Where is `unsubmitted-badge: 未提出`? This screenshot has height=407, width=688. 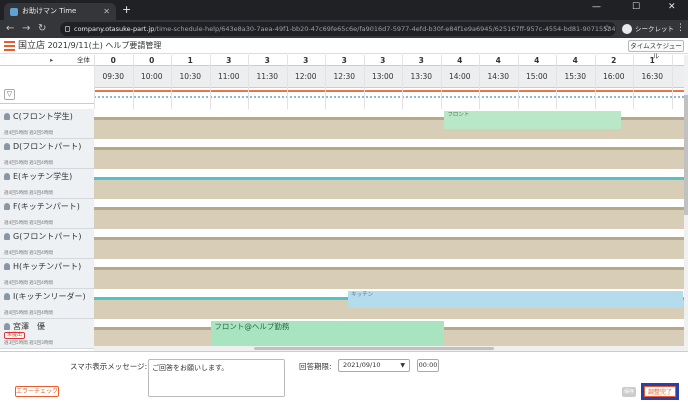
unsubmitted-badge: 未提出 is located at coordinates (15, 335).